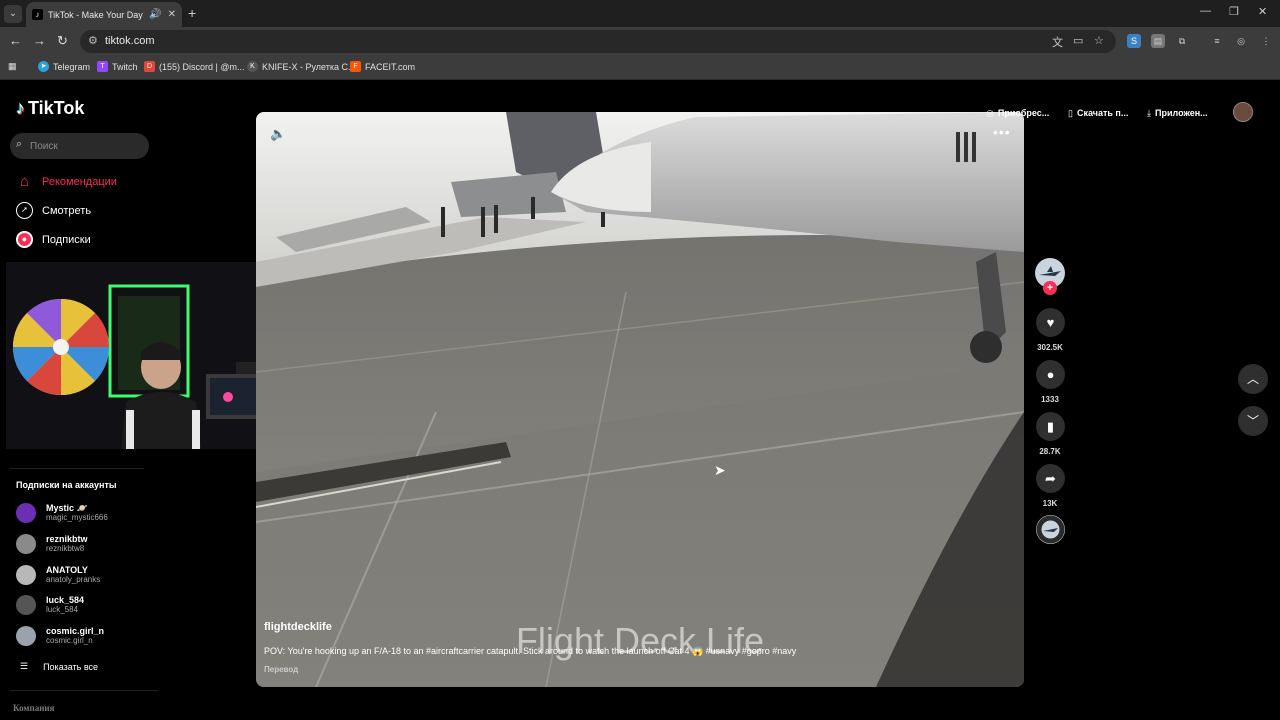  I want to click on compass-icon: ➚, so click(24, 210).